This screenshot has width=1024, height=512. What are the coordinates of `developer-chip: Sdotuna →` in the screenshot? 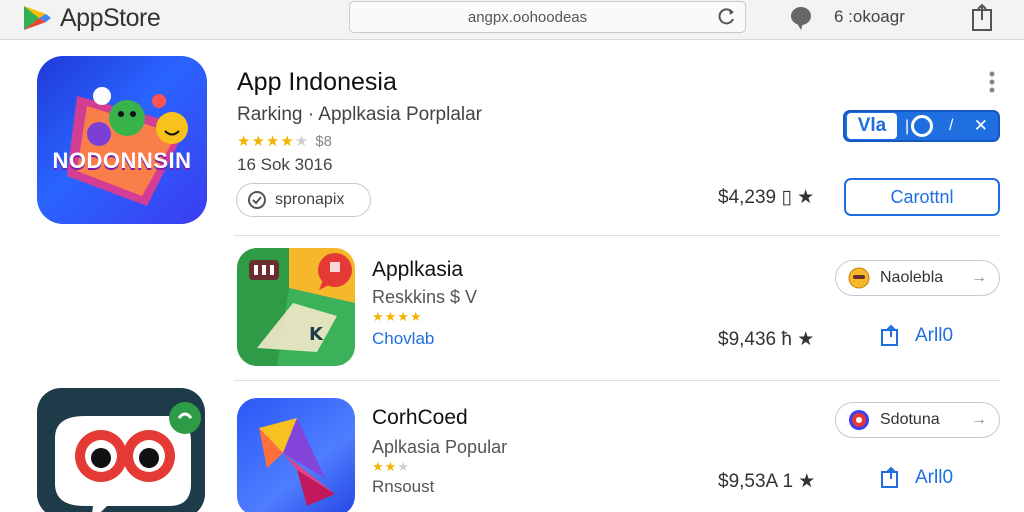 It's located at (917, 420).